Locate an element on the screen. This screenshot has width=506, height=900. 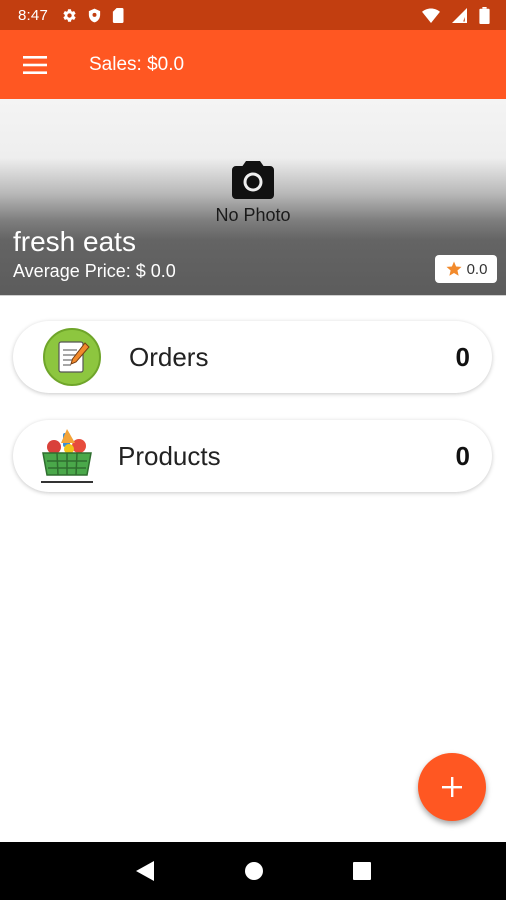
home-icon is located at coordinates (254, 871).